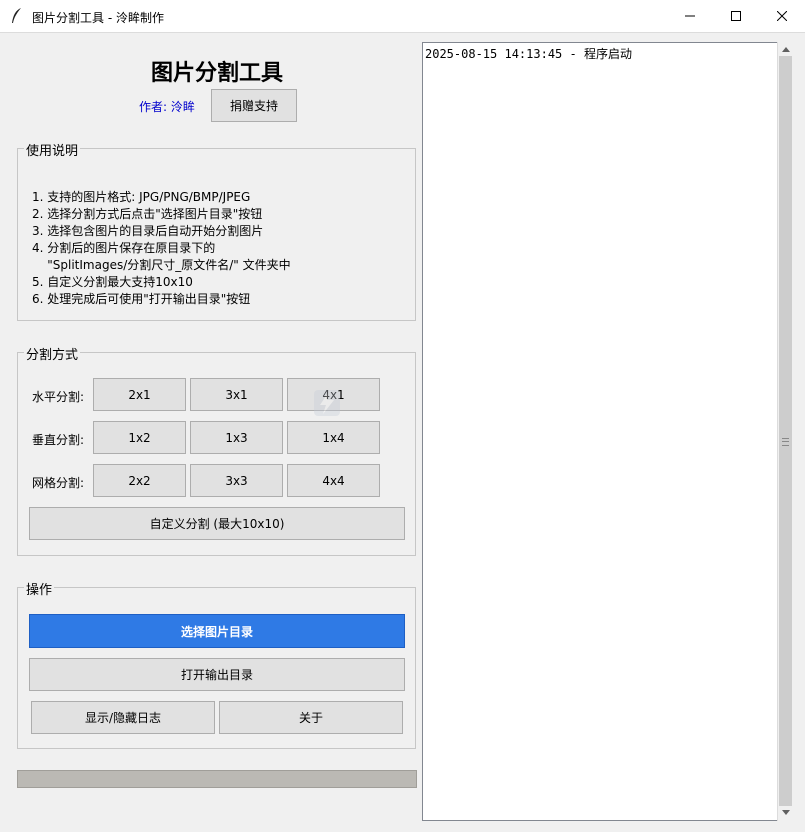 Image resolution: width=805 pixels, height=832 pixels. What do you see at coordinates (167, 107) in the screenshot?
I see `author-label: 作者: 泠眸` at bounding box center [167, 107].